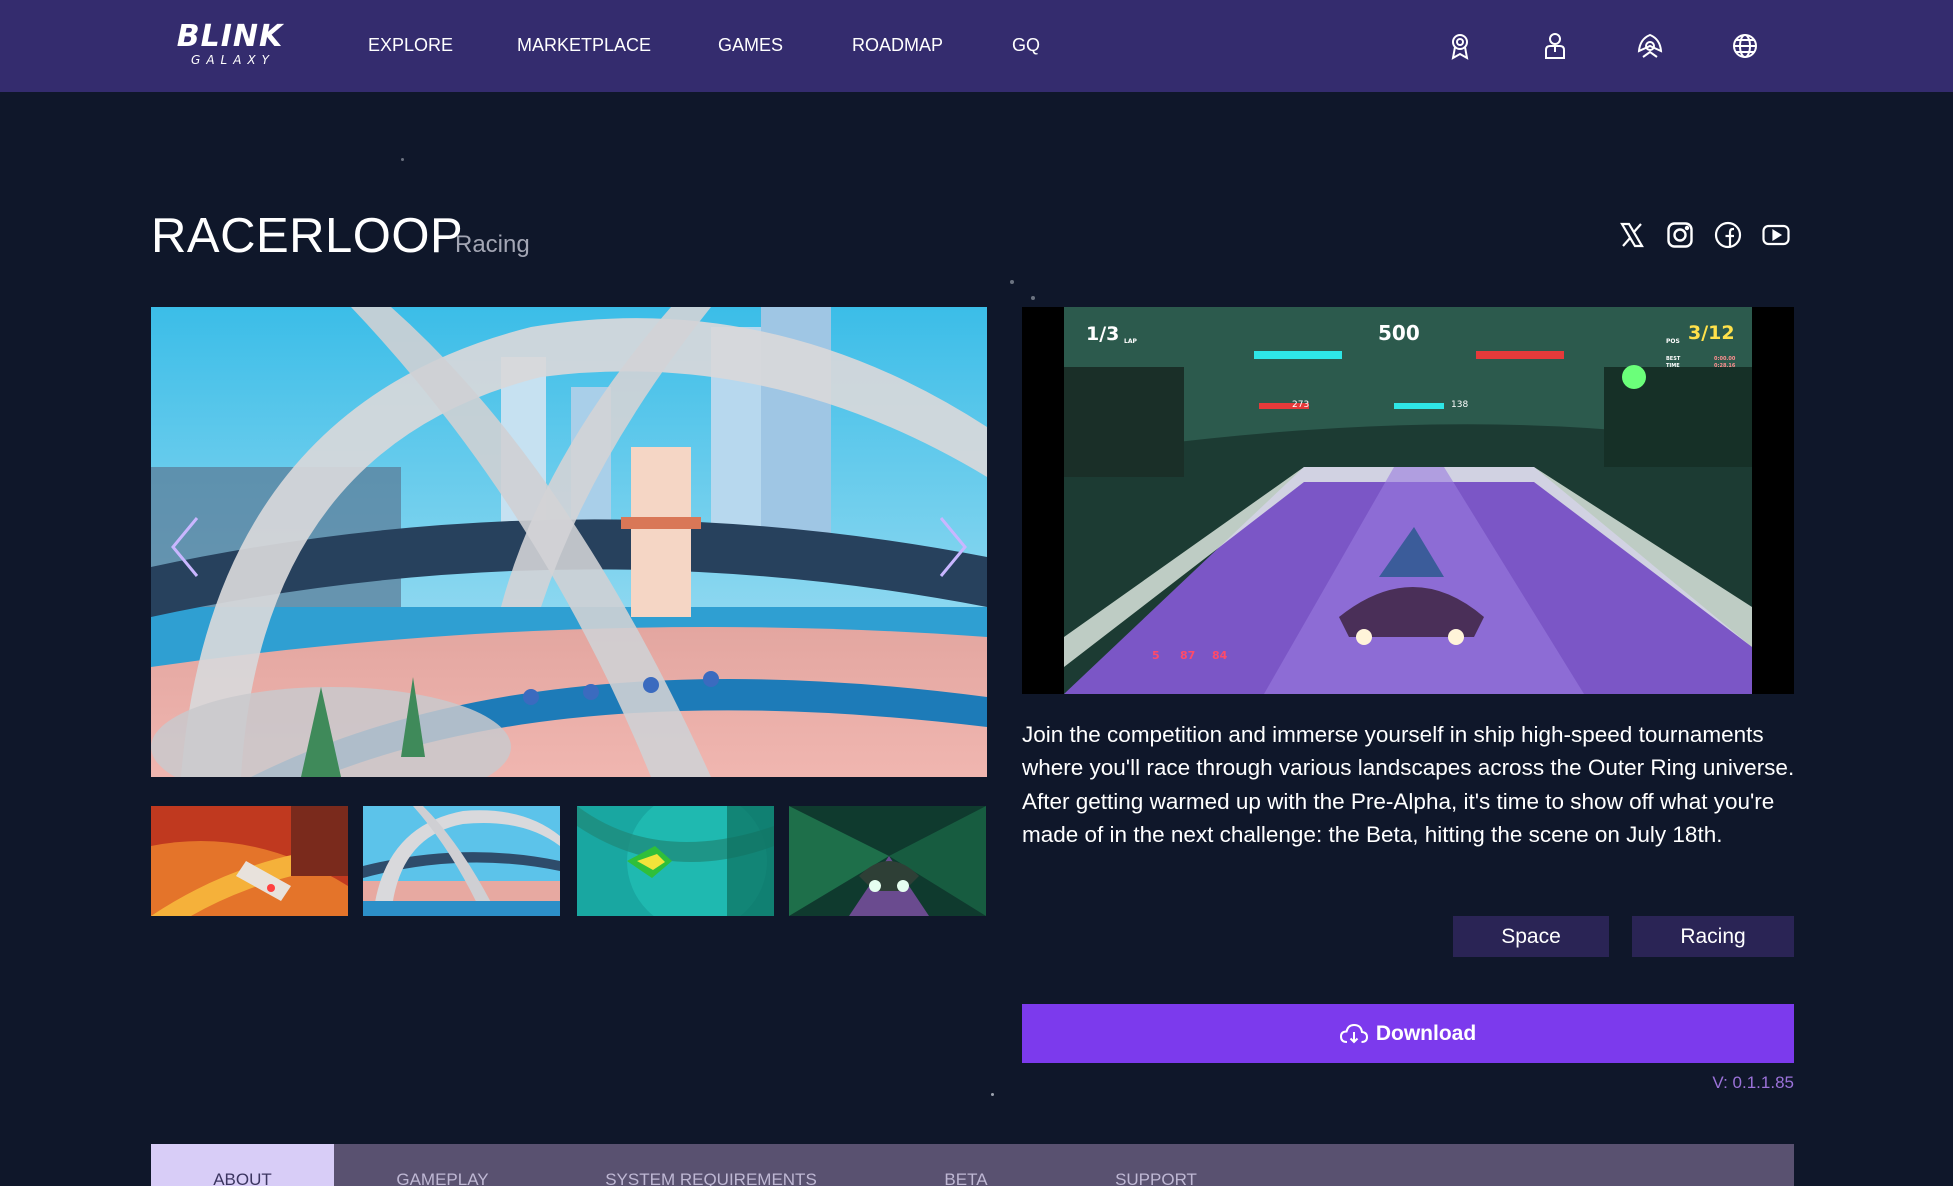  Describe the element at coordinates (1531, 936) in the screenshot. I see `tag-space: Space` at that location.